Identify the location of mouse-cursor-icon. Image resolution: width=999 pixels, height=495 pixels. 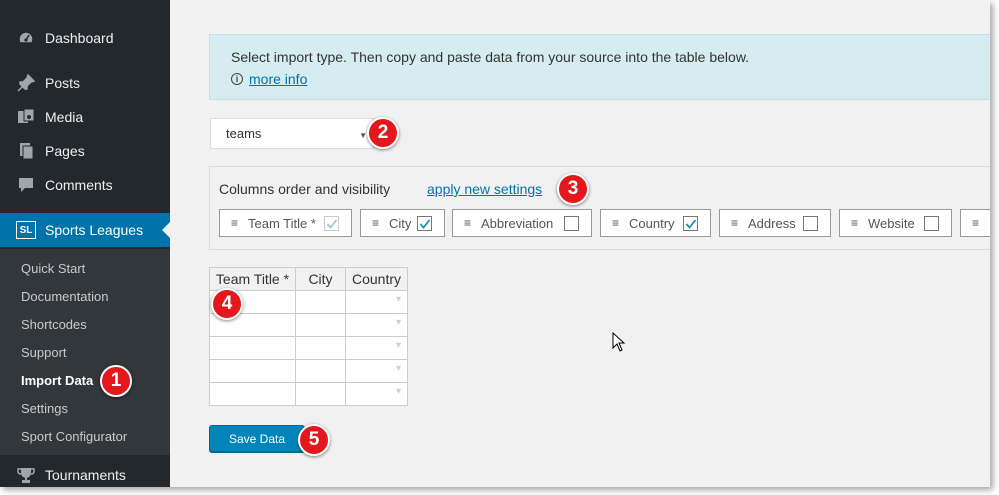
(619, 344).